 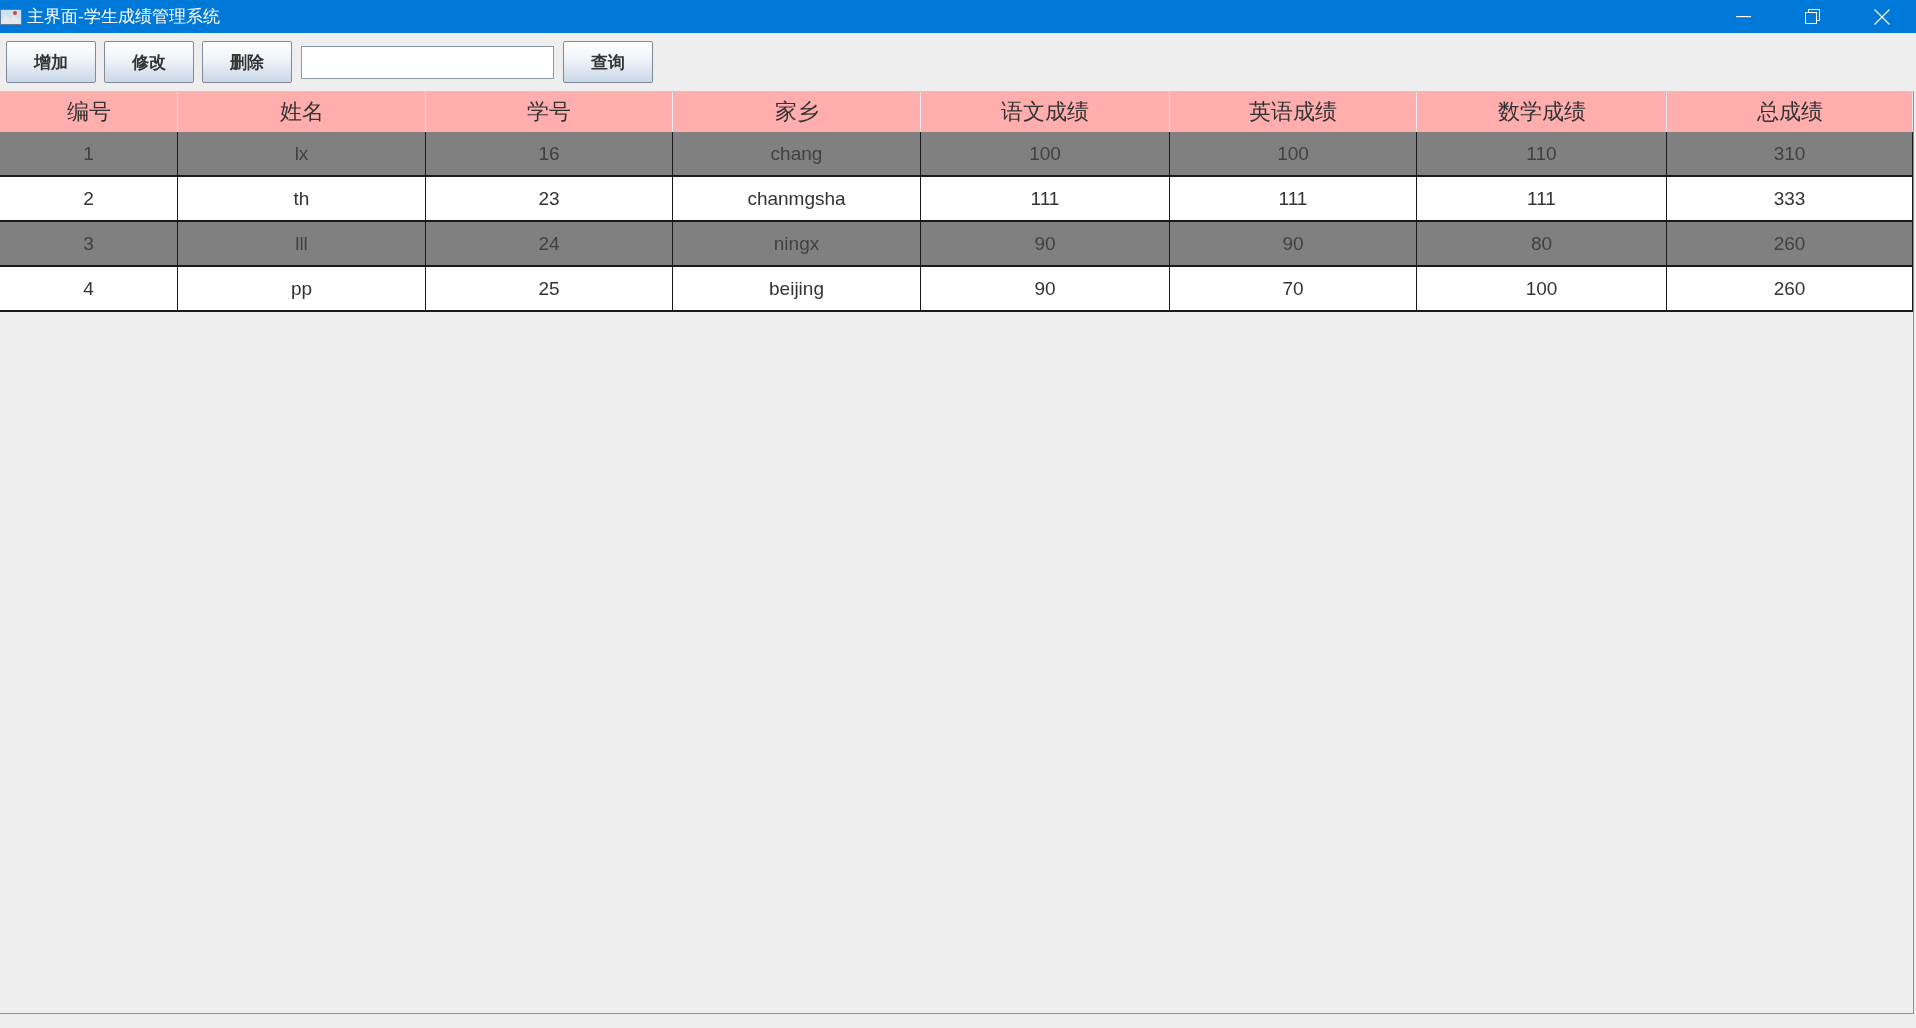 I want to click on toolbar-button: 增加, so click(x=51, y=62).